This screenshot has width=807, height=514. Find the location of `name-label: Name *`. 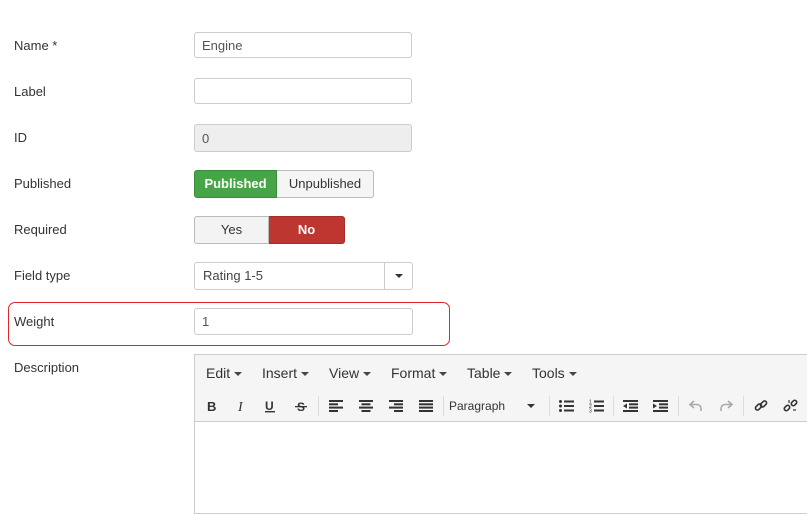

name-label: Name * is located at coordinates (36, 45).